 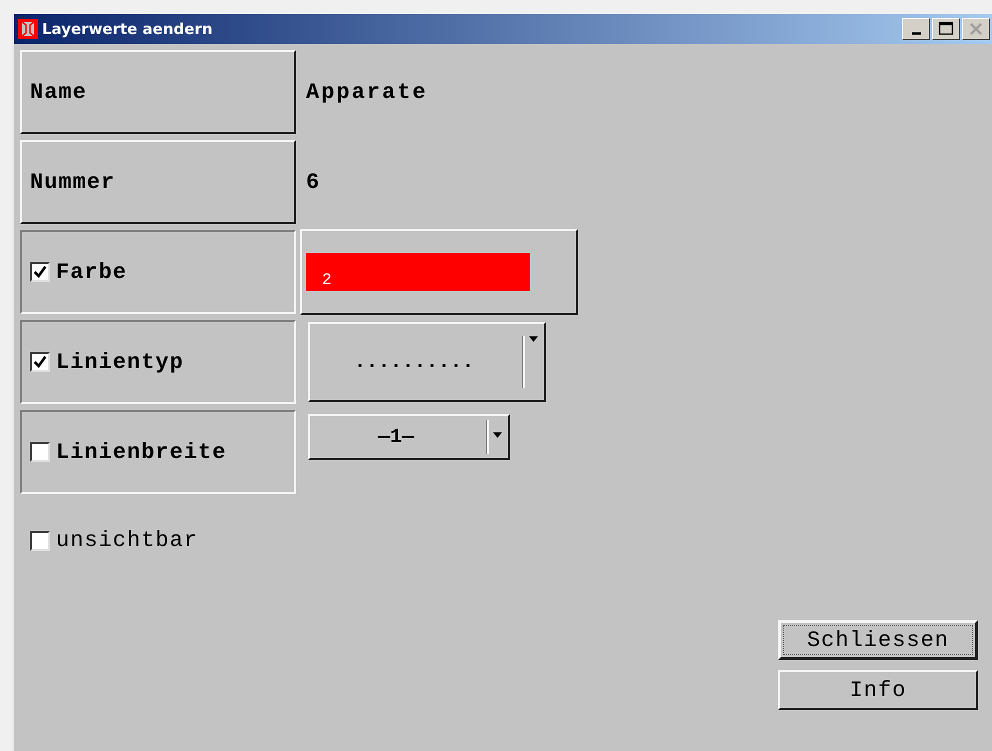 I want to click on unsichtbar-checkbox: unsichtbar, so click(x=114, y=540).